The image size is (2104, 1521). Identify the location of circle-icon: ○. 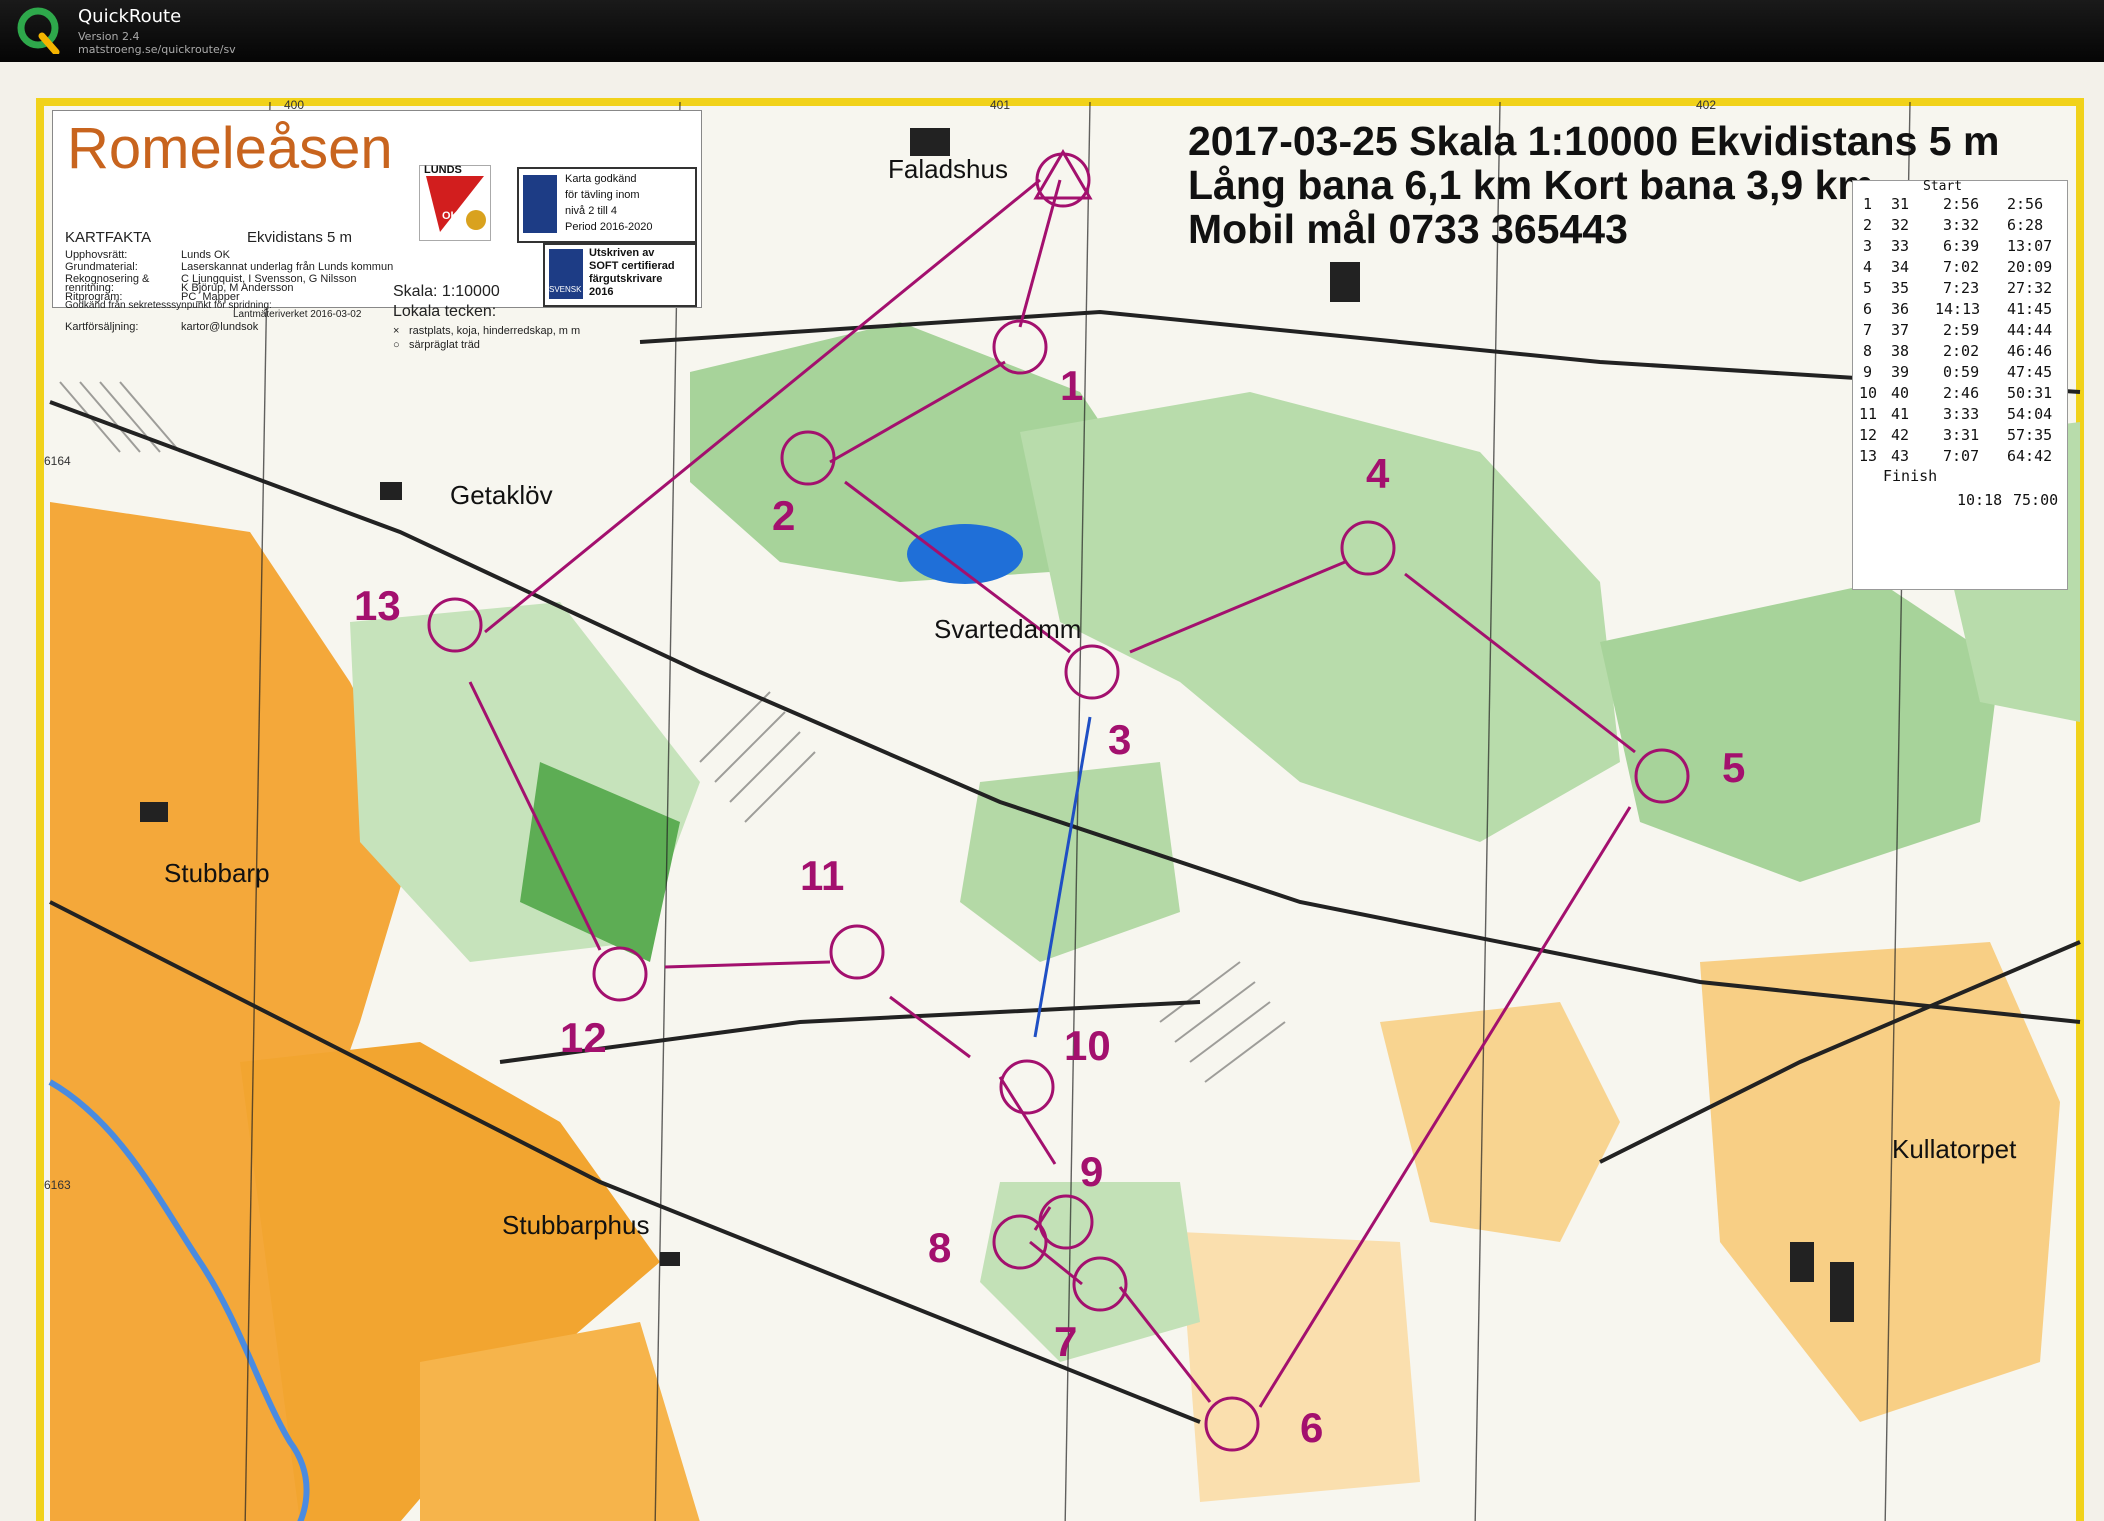
(396, 345).